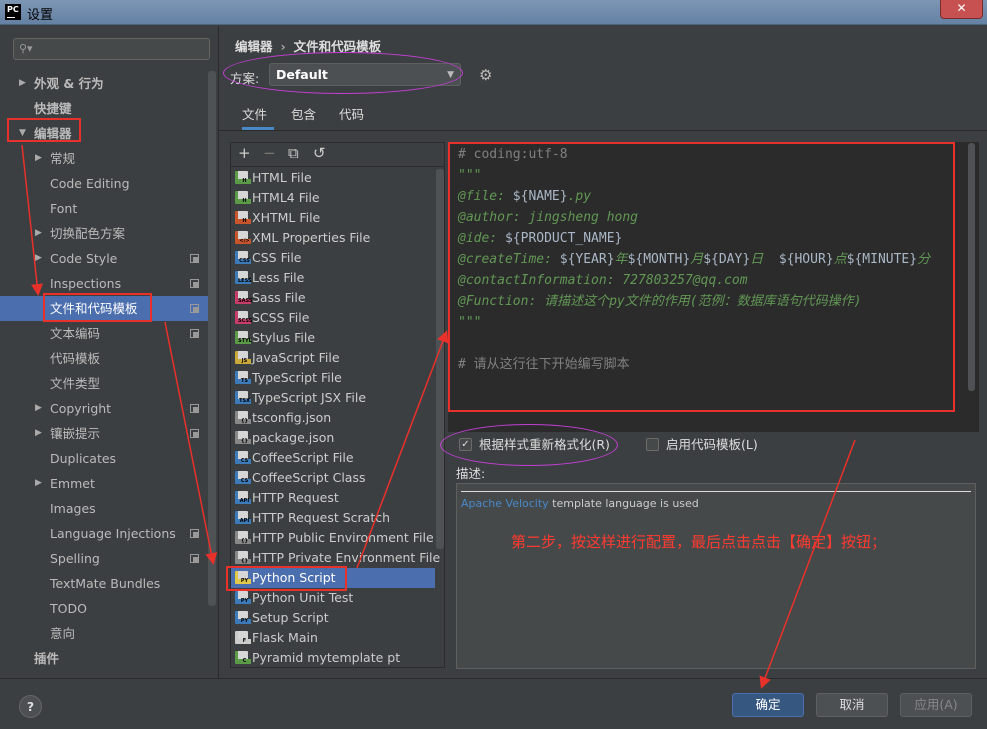 The height and width of the screenshot is (729, 987). What do you see at coordinates (69, 83) in the screenshot?
I see `sidebar-item-label: 外观 & 行为` at bounding box center [69, 83].